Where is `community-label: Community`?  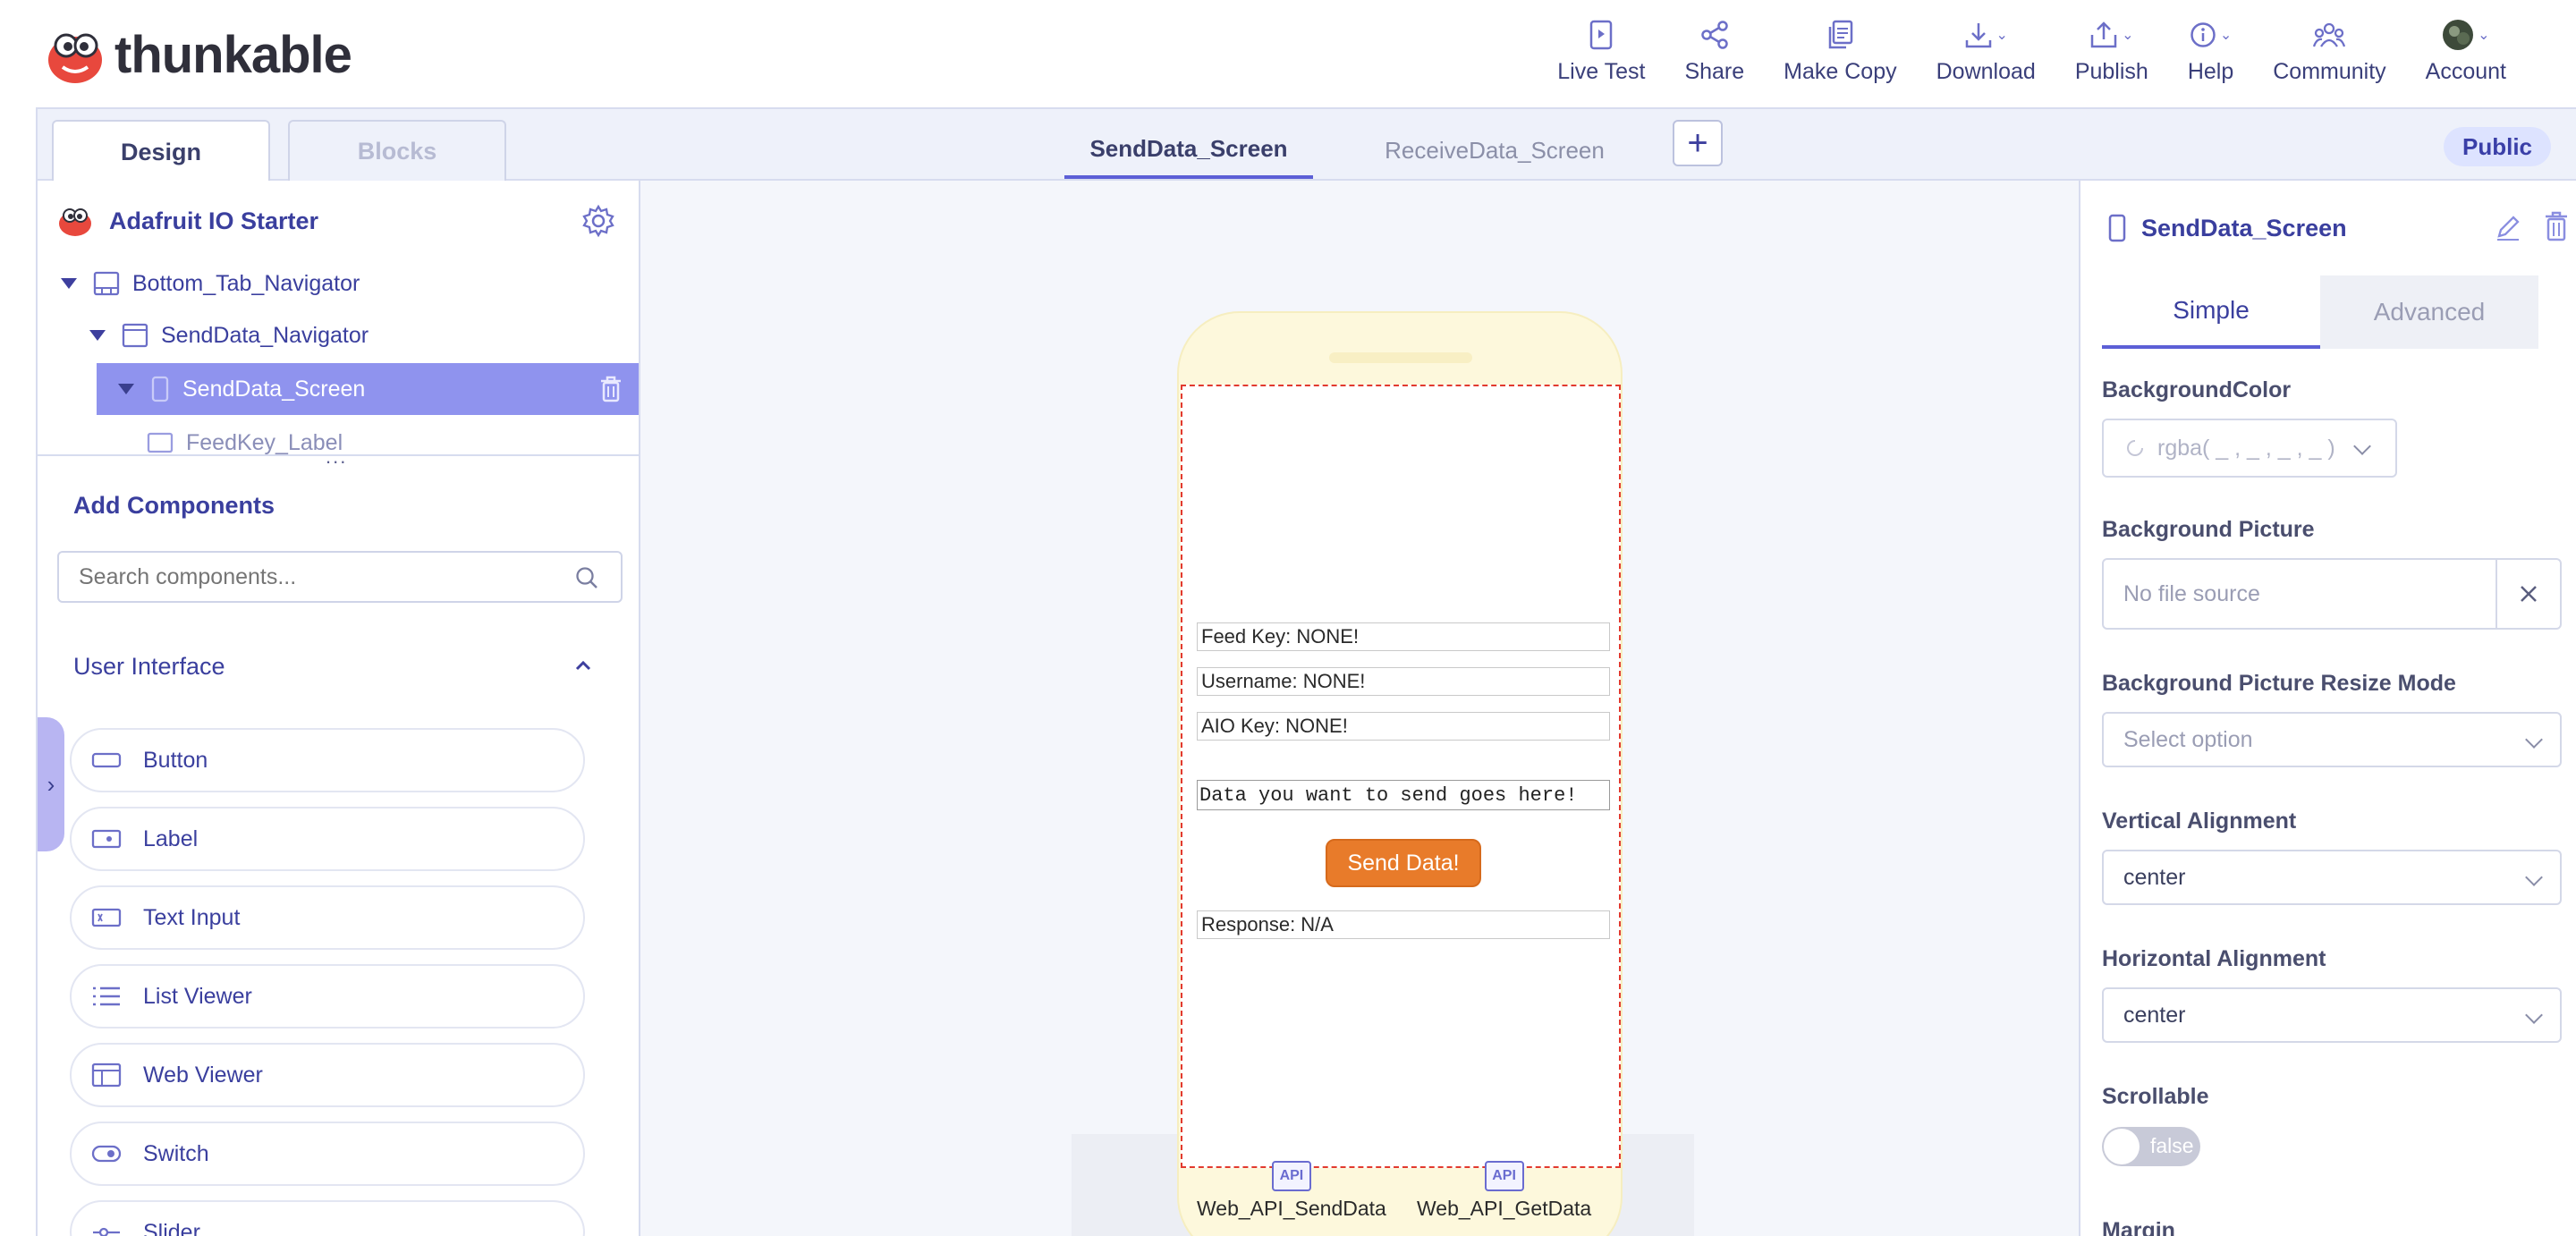 community-label: Community is located at coordinates (2329, 71).